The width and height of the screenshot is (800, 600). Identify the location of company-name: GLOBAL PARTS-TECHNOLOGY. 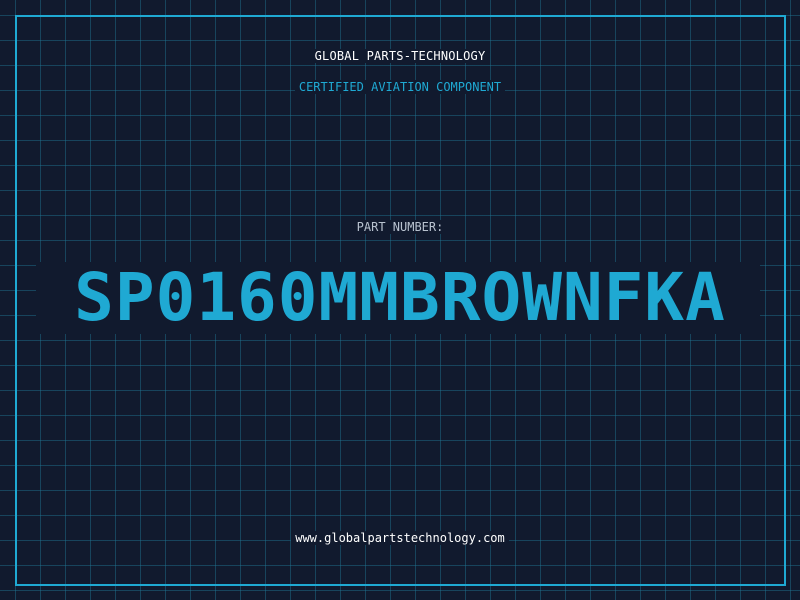
(400, 56).